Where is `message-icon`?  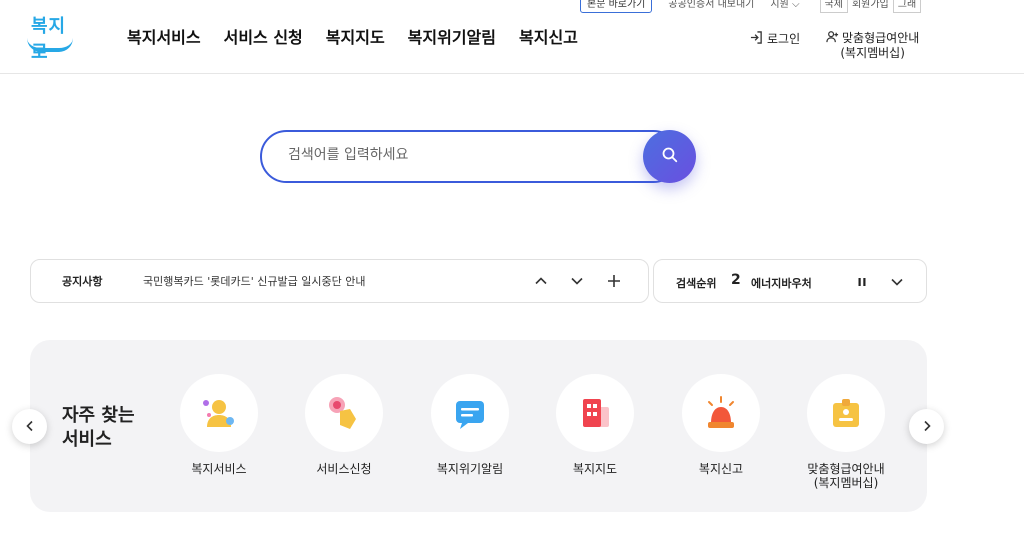
message-icon is located at coordinates (470, 413).